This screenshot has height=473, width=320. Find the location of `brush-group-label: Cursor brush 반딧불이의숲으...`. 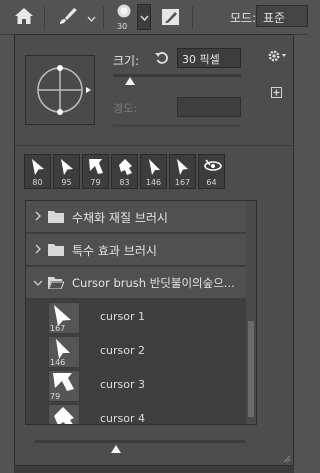

brush-group-label: Cursor brush 반딧불이의숲으... is located at coordinates (153, 283).